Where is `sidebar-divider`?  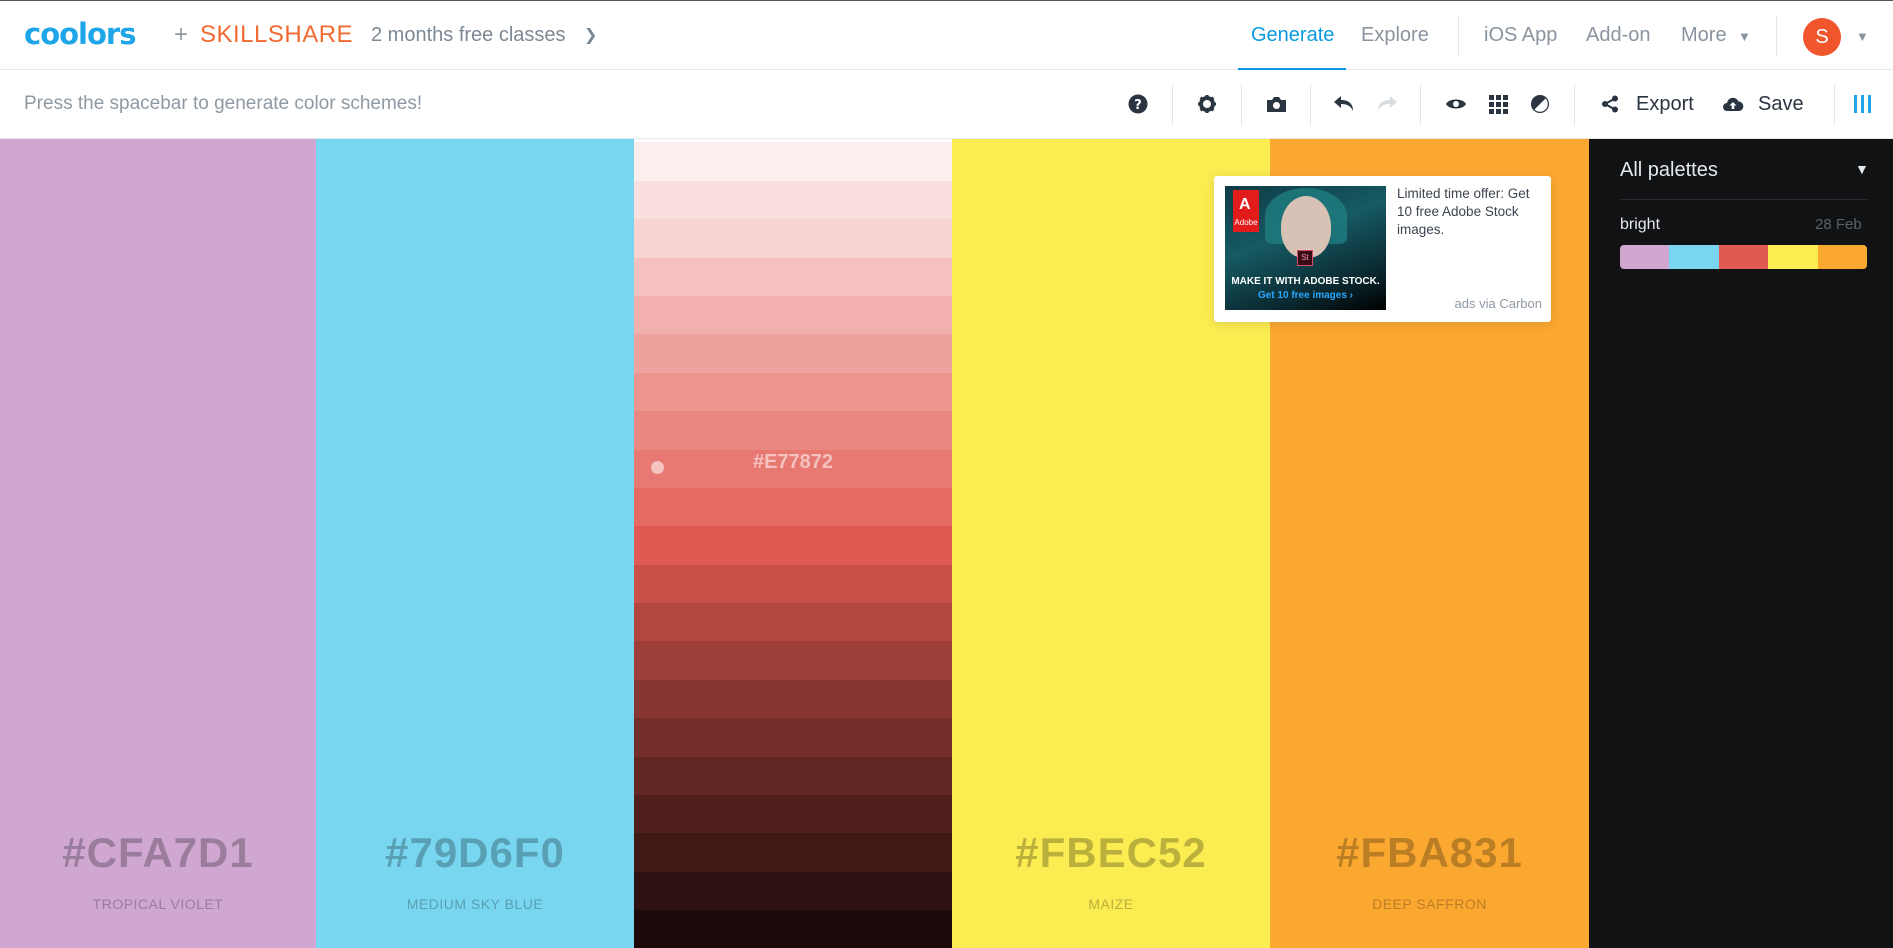
sidebar-divider is located at coordinates (1743, 199).